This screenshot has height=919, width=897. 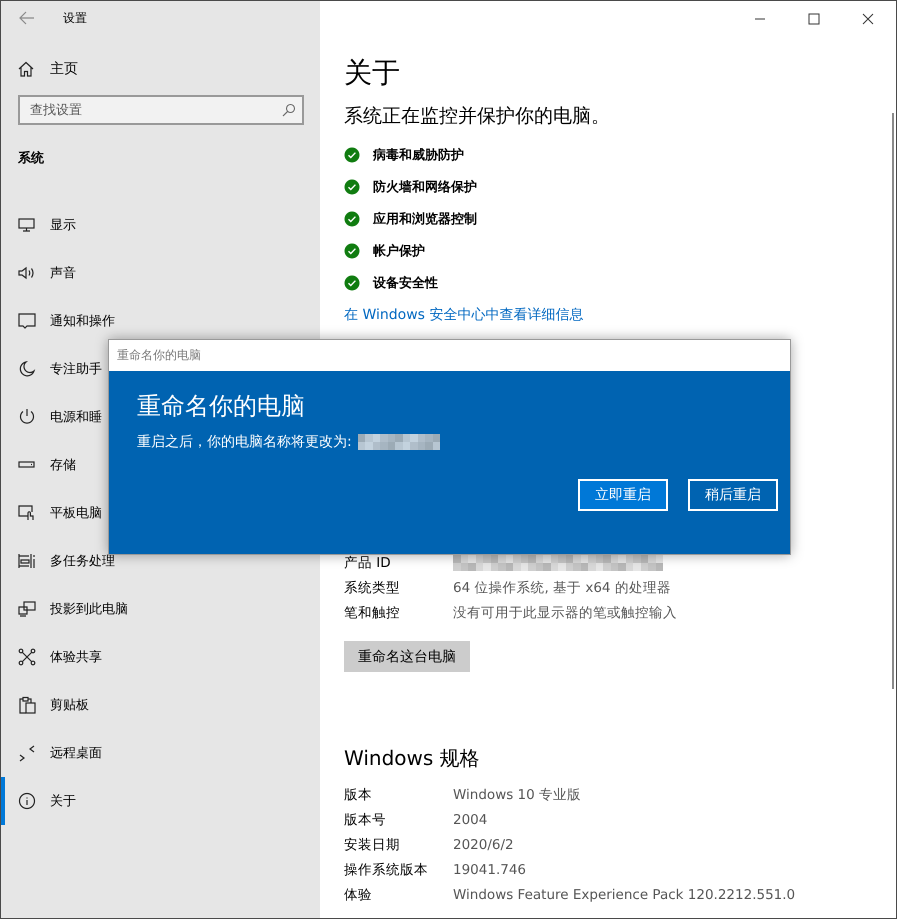 I want to click on spec-value: Windows 10 专业版, so click(x=517, y=795).